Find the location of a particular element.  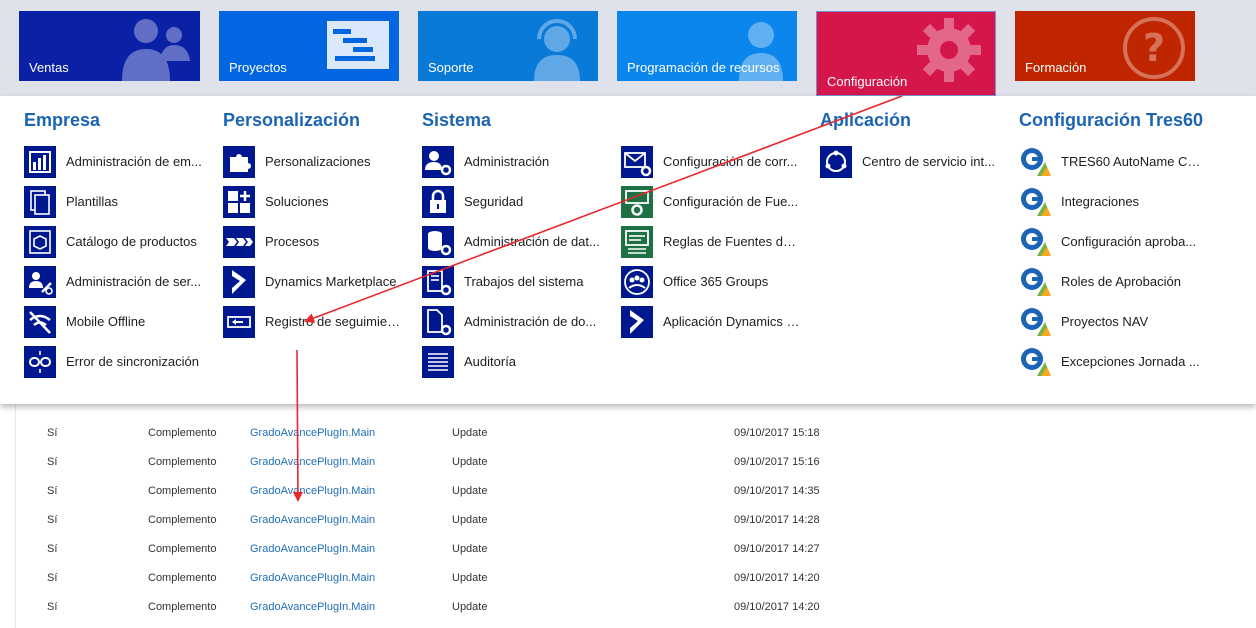

menu-item-label: Auditoría is located at coordinates (490, 361).